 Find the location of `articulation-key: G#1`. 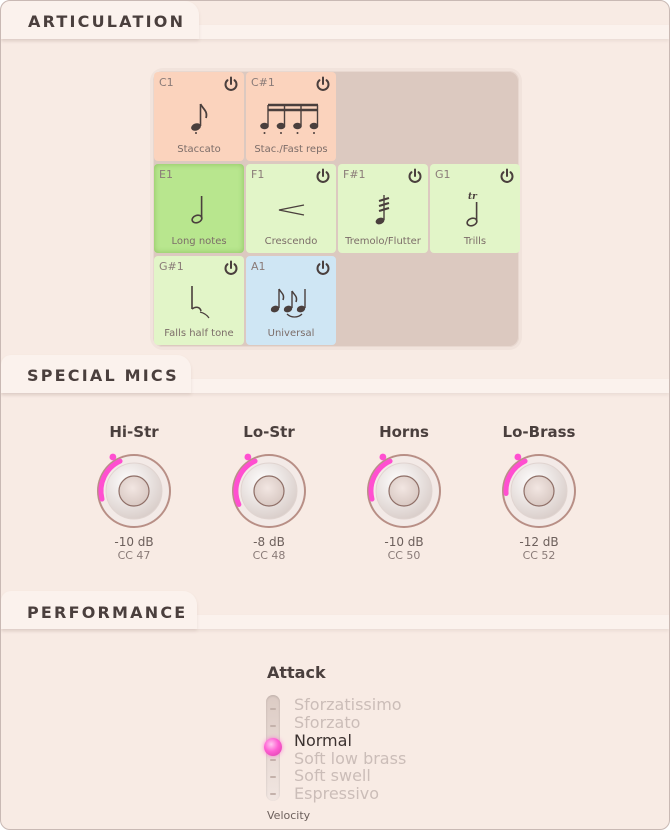

articulation-key: G#1 is located at coordinates (171, 266).